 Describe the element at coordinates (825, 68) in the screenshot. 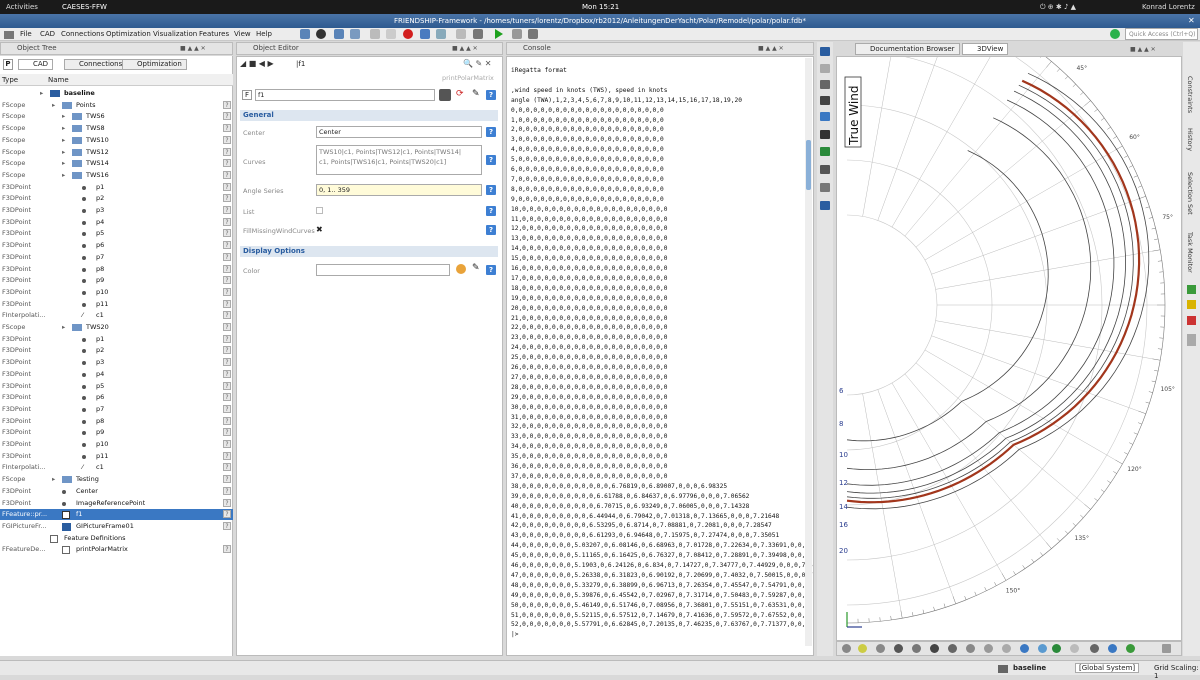

I see `tool-gear-icon` at that location.